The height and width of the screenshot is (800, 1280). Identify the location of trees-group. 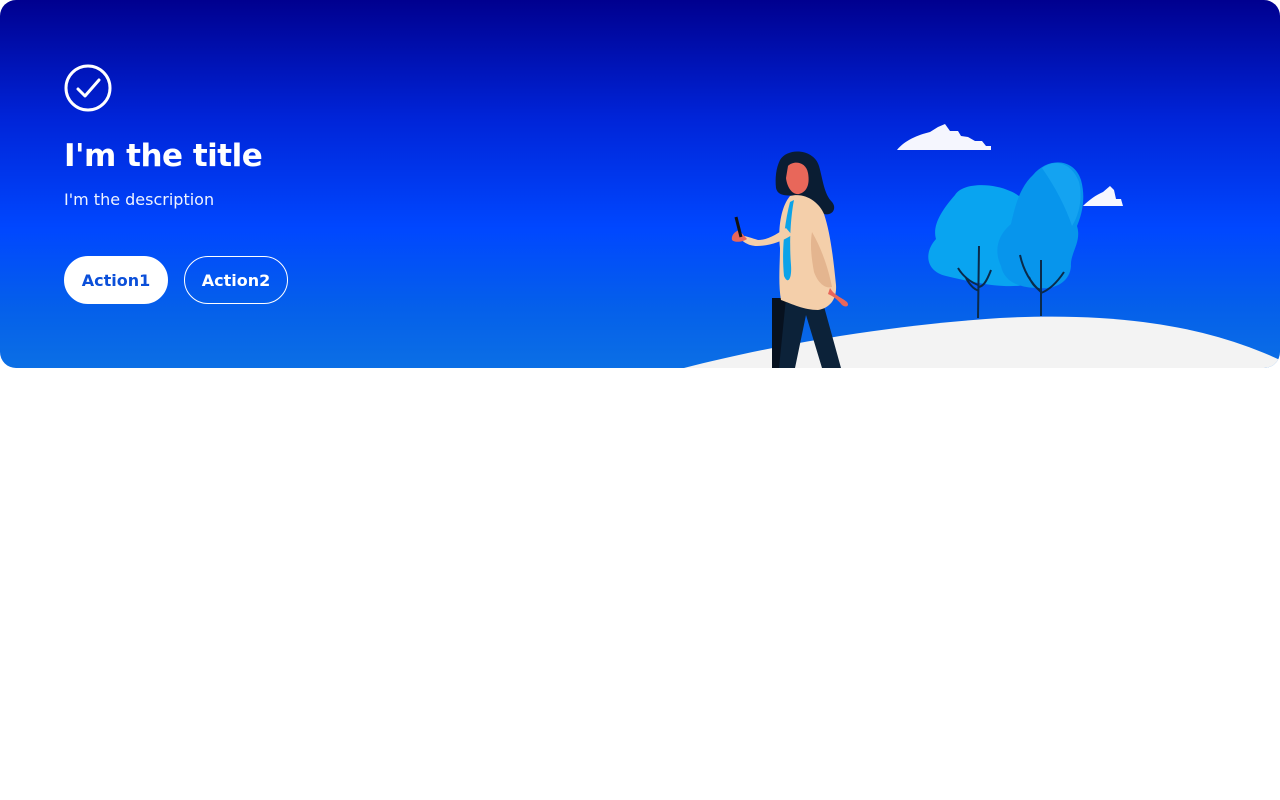
(1006, 240).